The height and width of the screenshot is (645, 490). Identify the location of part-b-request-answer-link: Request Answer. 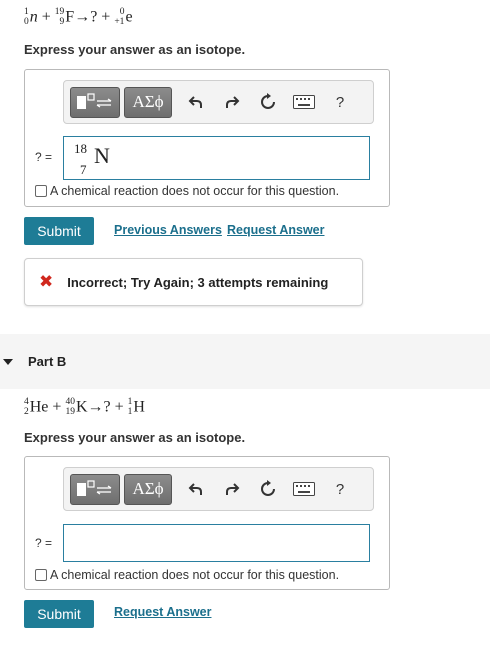
(162, 612).